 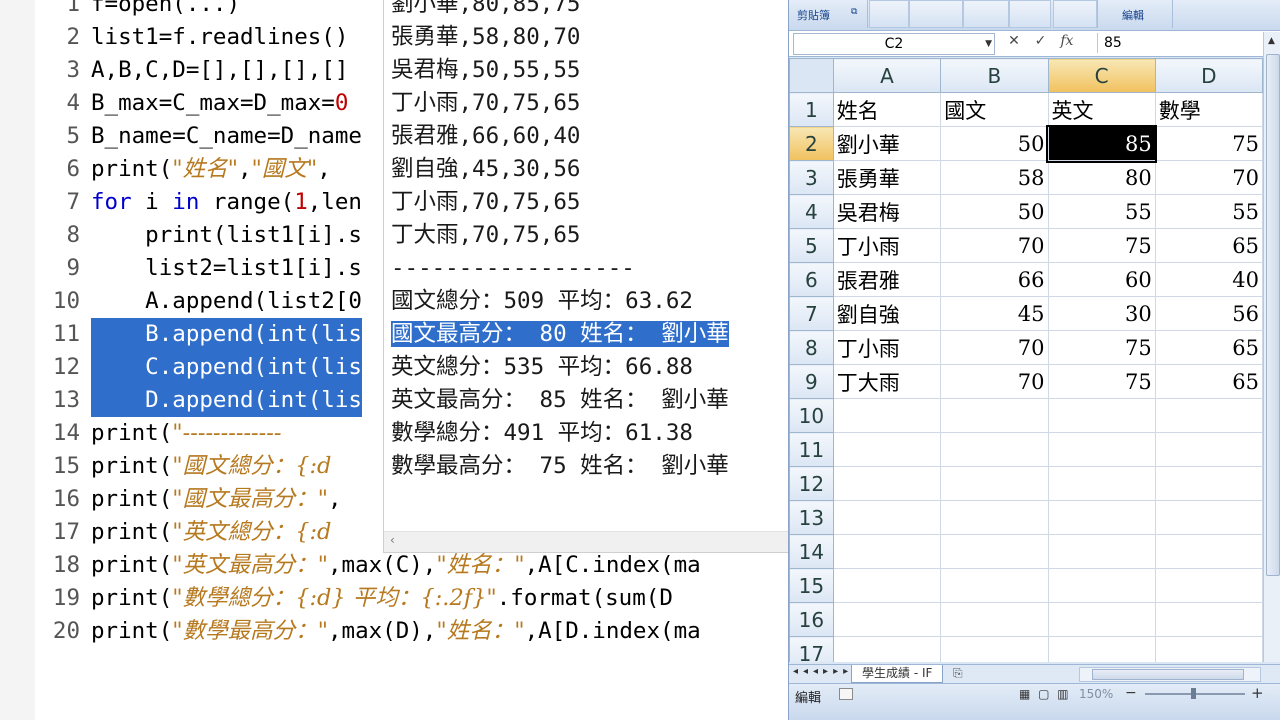 What do you see at coordinates (1131, 693) in the screenshot?
I see `zoom-out-icon: −` at bounding box center [1131, 693].